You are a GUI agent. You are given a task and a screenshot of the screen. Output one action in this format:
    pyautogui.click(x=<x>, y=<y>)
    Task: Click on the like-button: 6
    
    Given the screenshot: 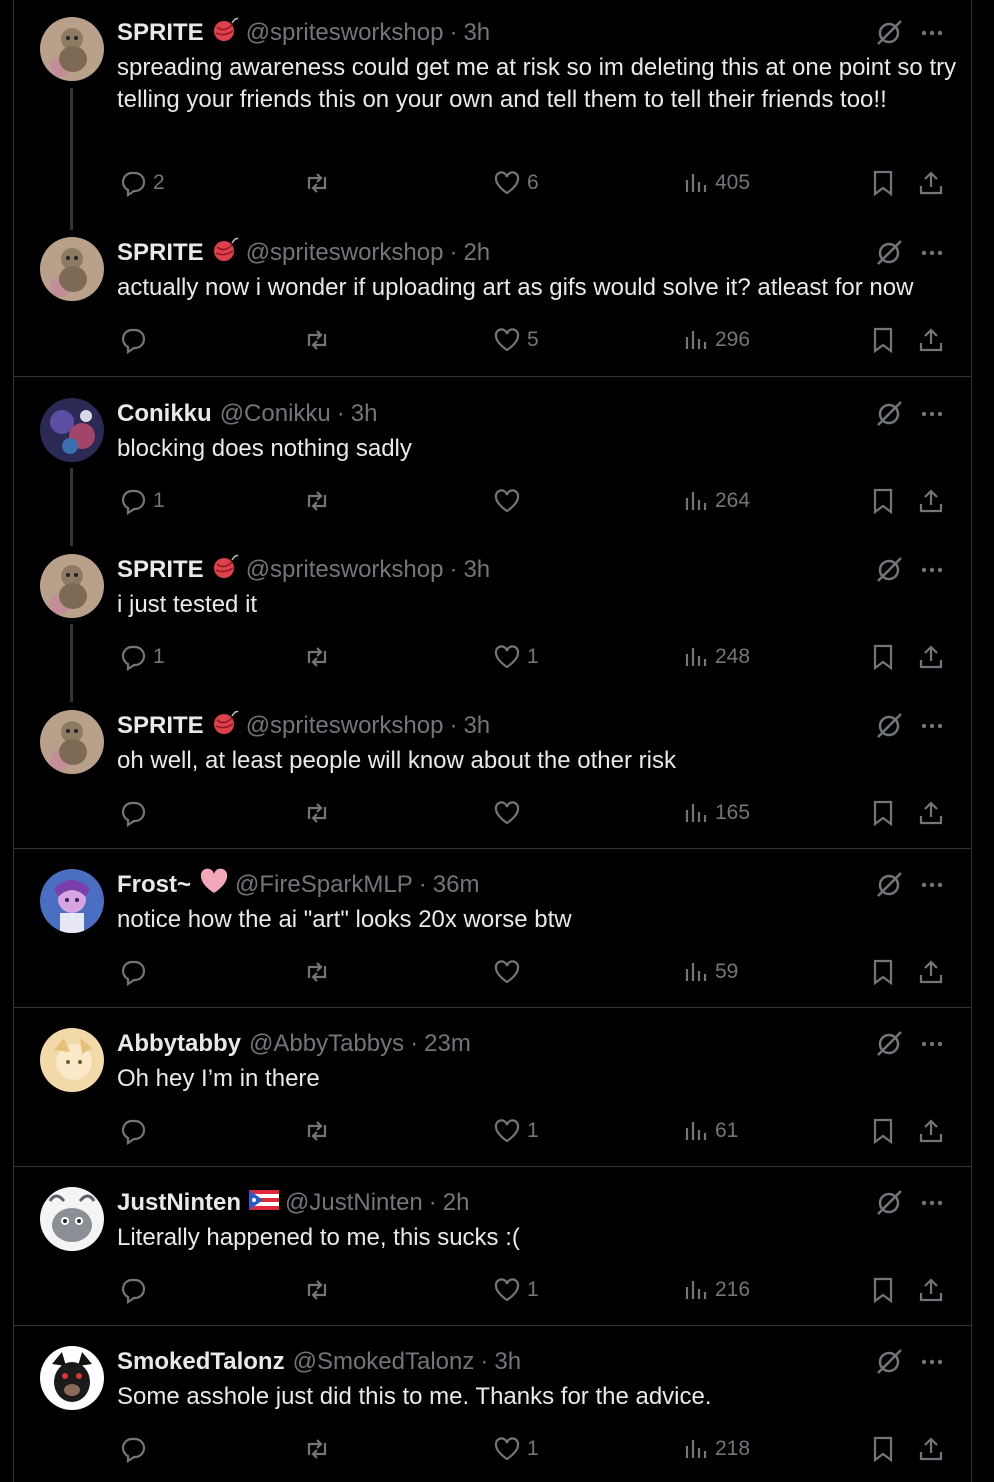 What is the action you would take?
    pyautogui.click(x=516, y=183)
    